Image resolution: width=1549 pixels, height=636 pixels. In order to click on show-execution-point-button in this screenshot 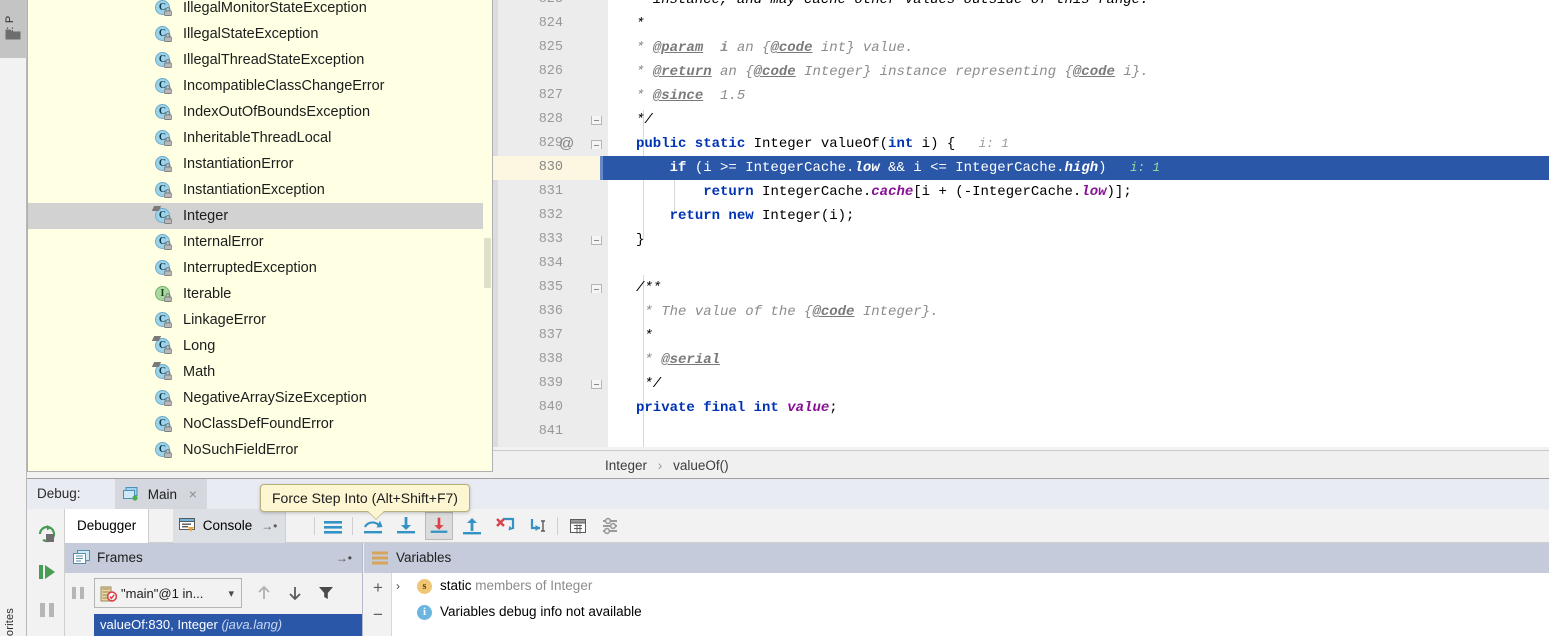, I will do `click(333, 526)`.